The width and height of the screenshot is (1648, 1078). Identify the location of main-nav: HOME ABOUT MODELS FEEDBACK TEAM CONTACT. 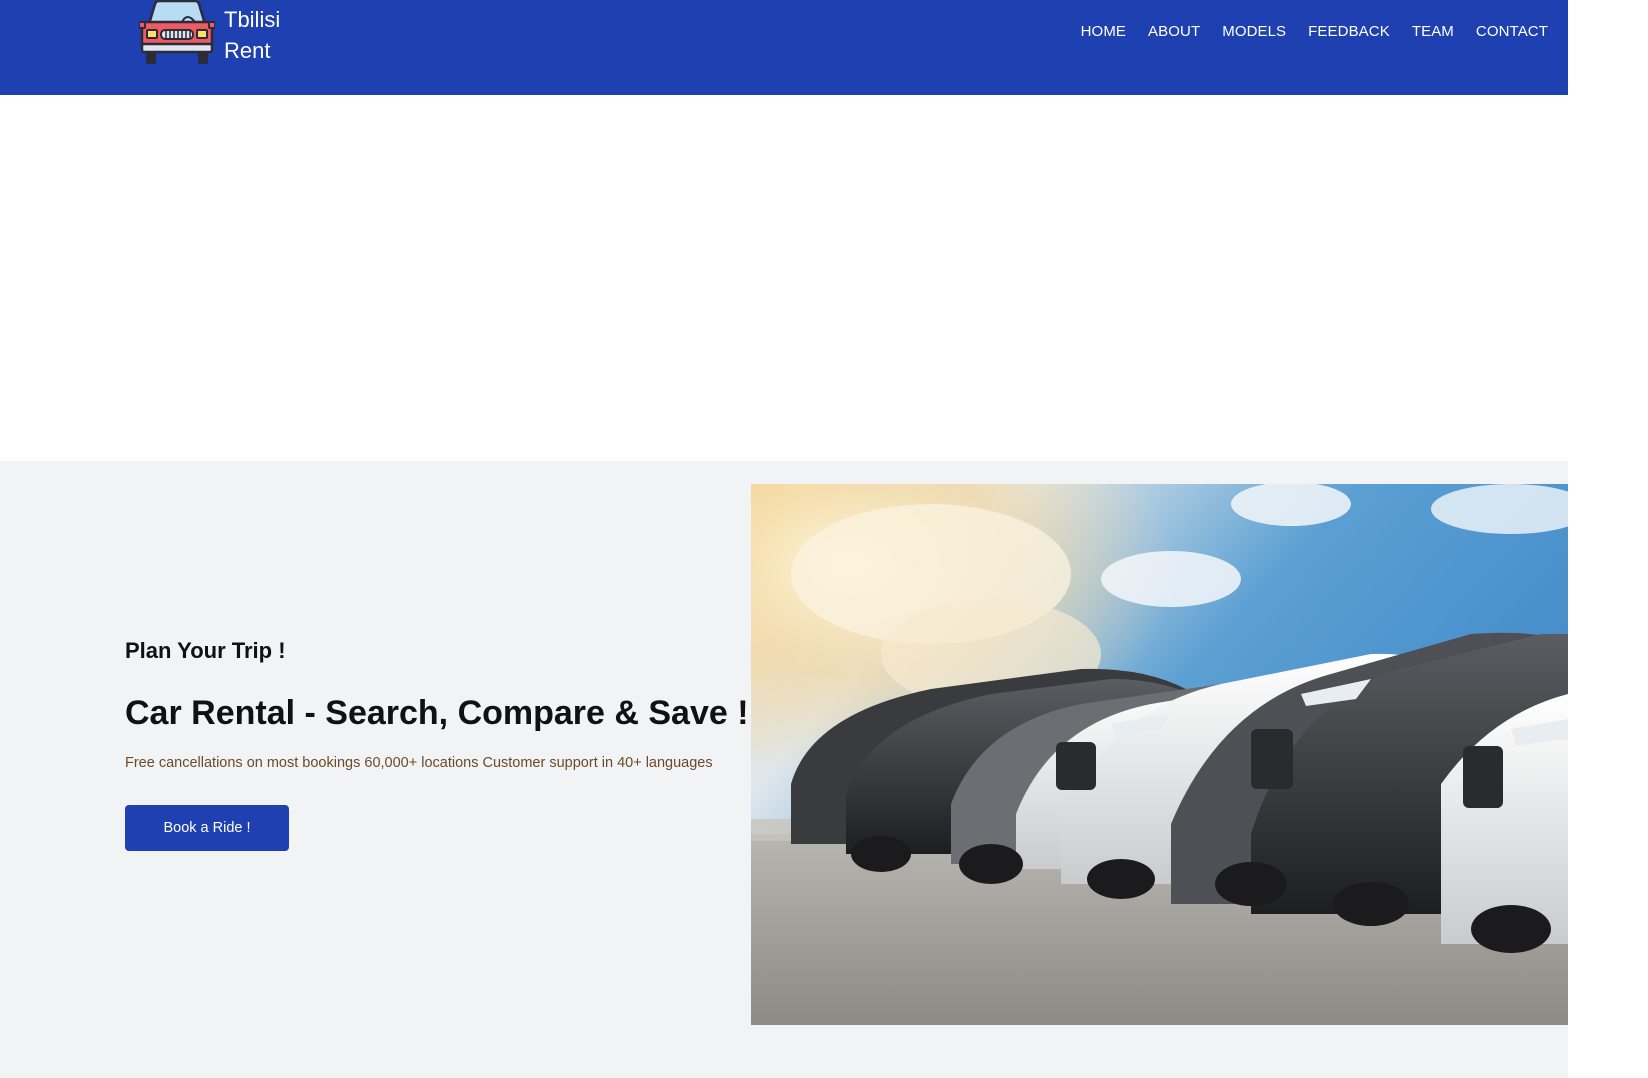
(1314, 32).